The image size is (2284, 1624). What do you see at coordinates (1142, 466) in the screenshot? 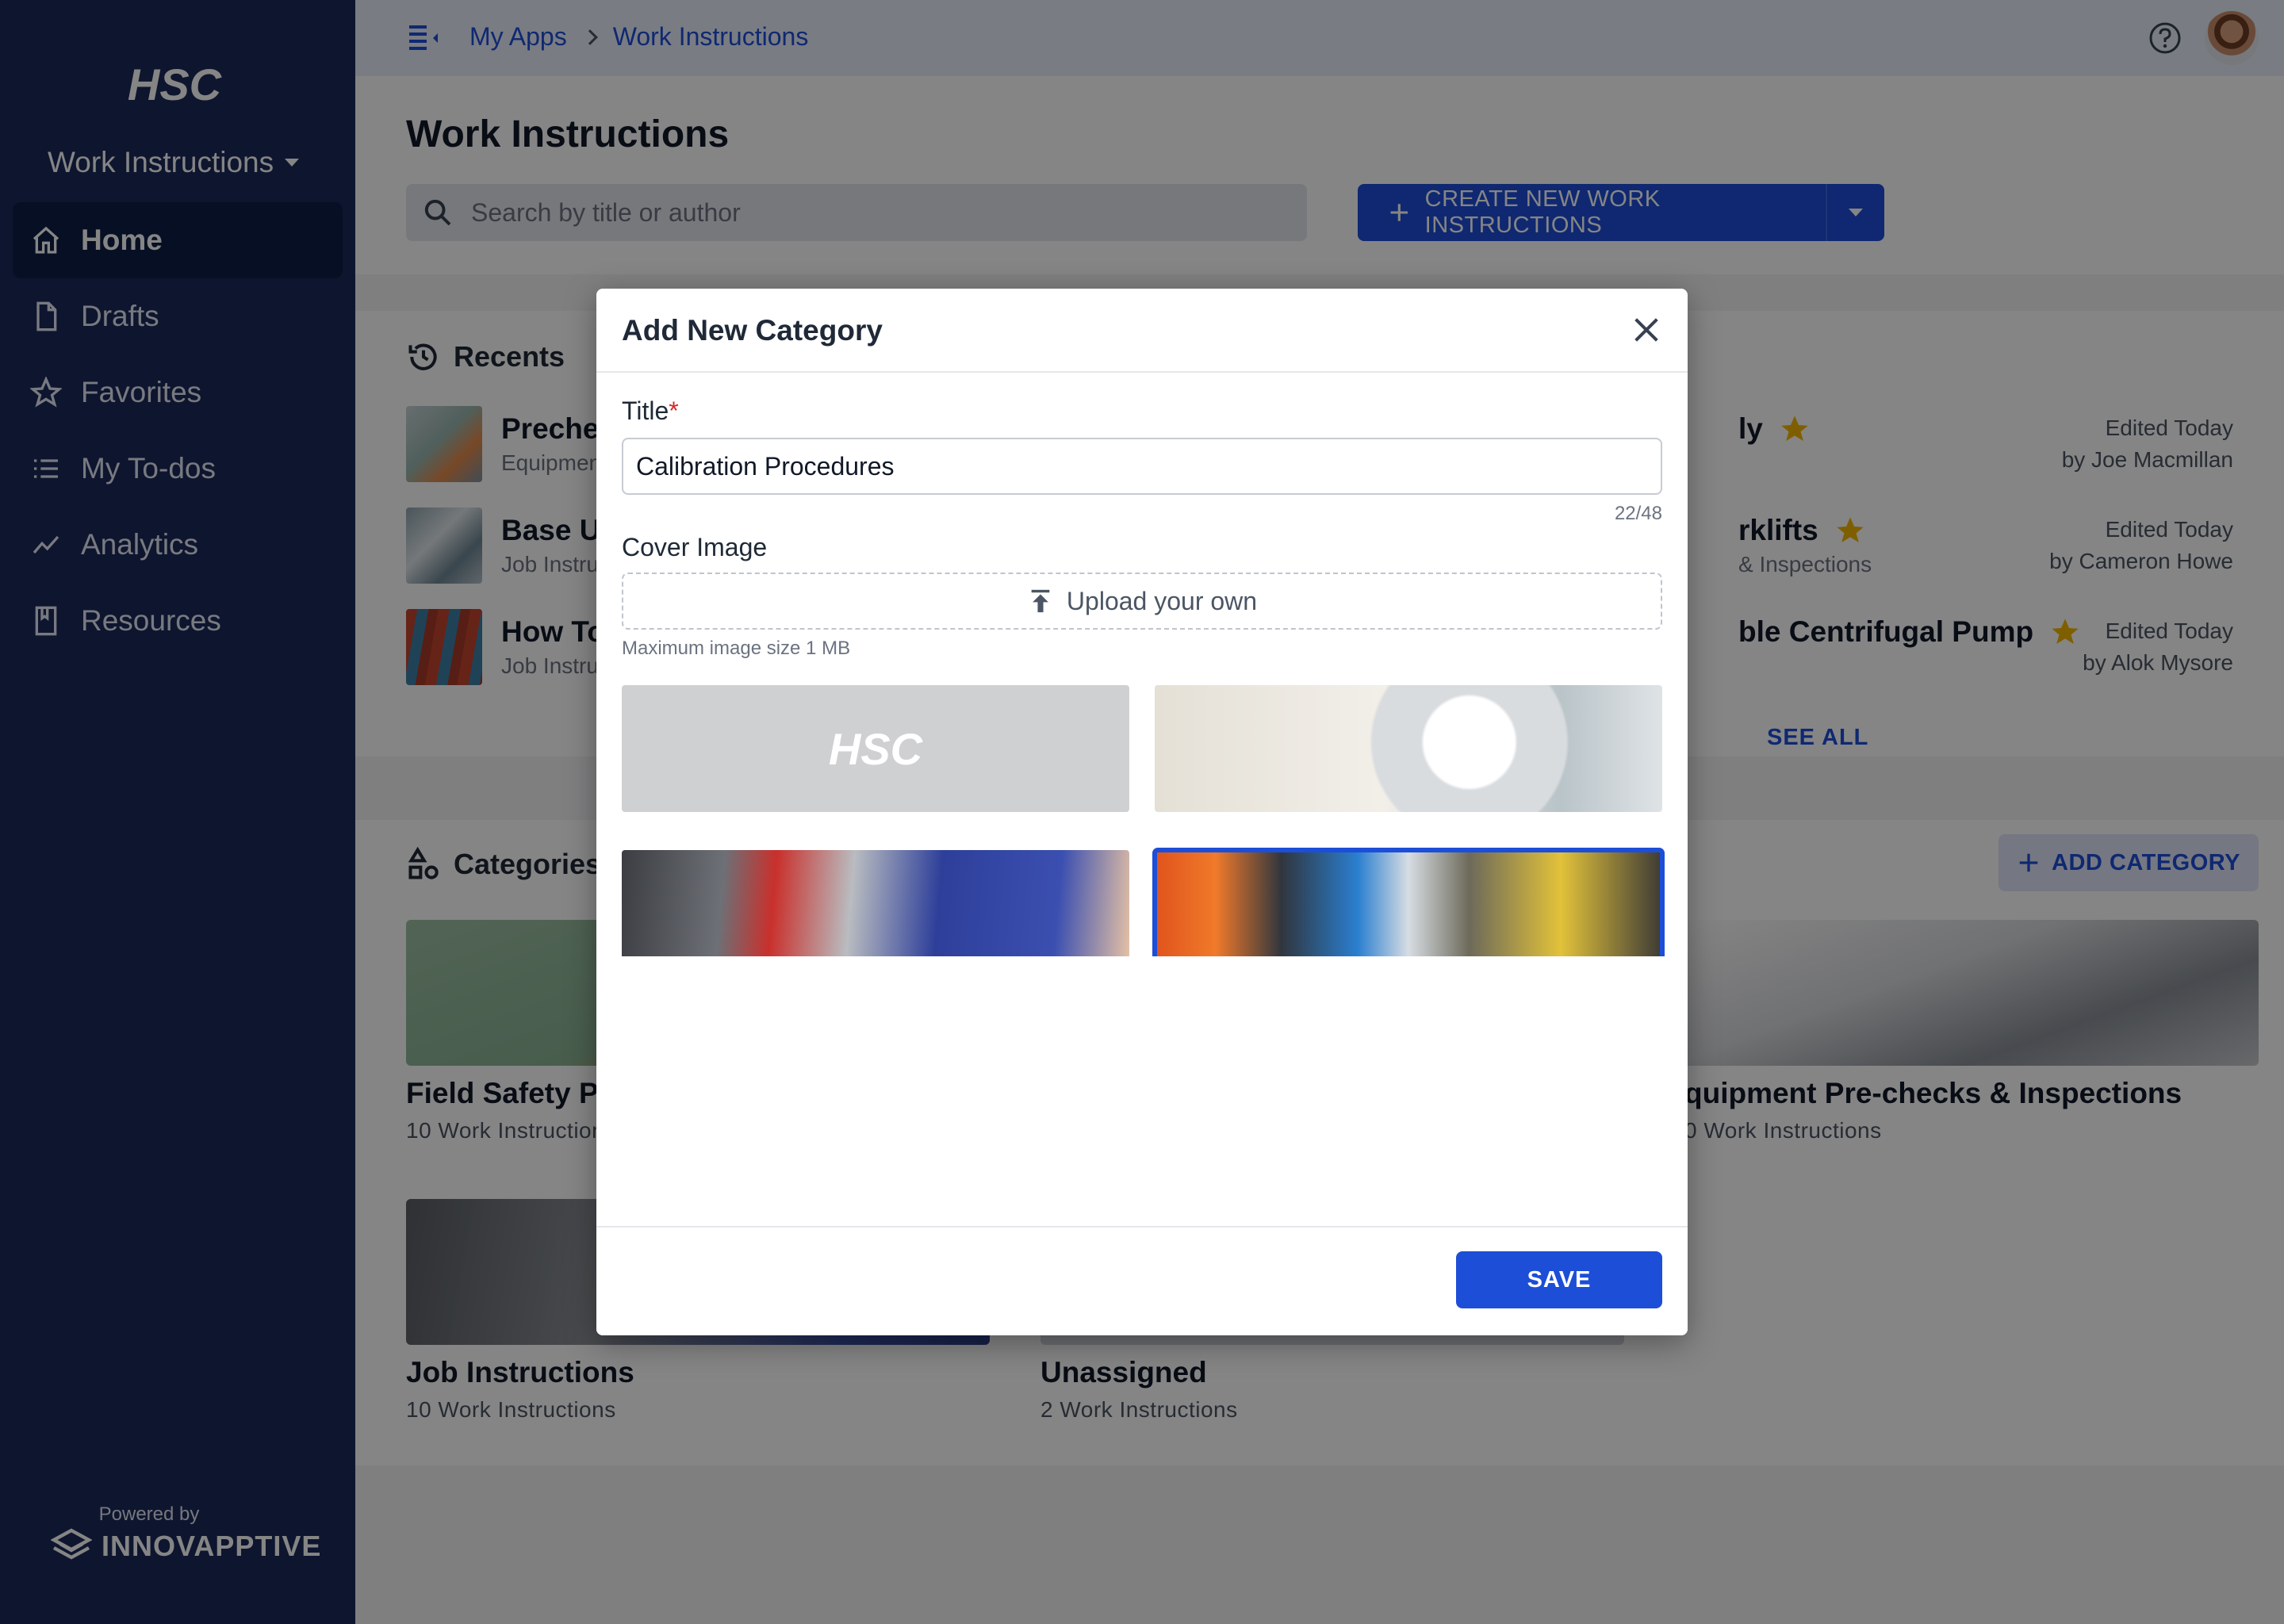
I see `title-input` at bounding box center [1142, 466].